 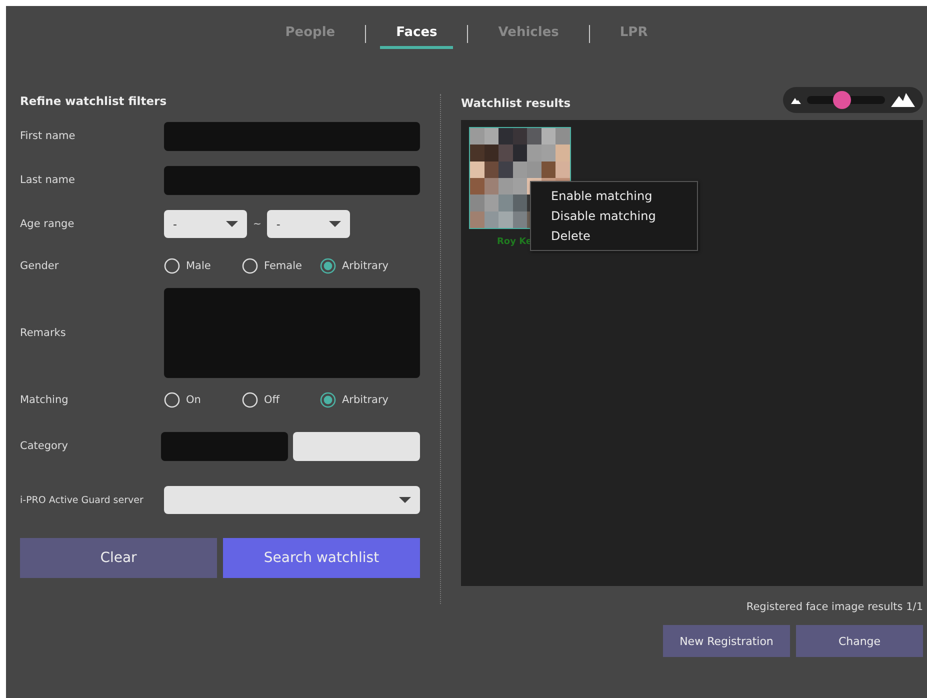 What do you see at coordinates (292, 333) in the screenshot?
I see `text-area` at bounding box center [292, 333].